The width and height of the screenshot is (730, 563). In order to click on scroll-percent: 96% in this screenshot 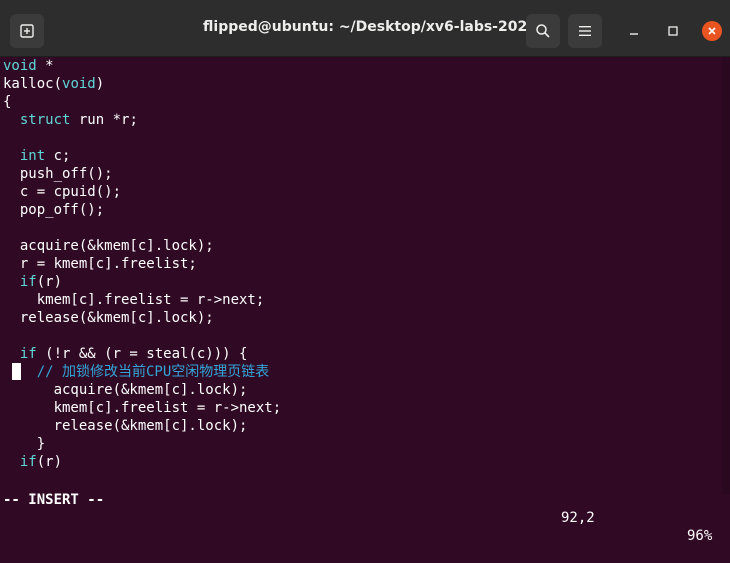, I will do `click(700, 536)`.